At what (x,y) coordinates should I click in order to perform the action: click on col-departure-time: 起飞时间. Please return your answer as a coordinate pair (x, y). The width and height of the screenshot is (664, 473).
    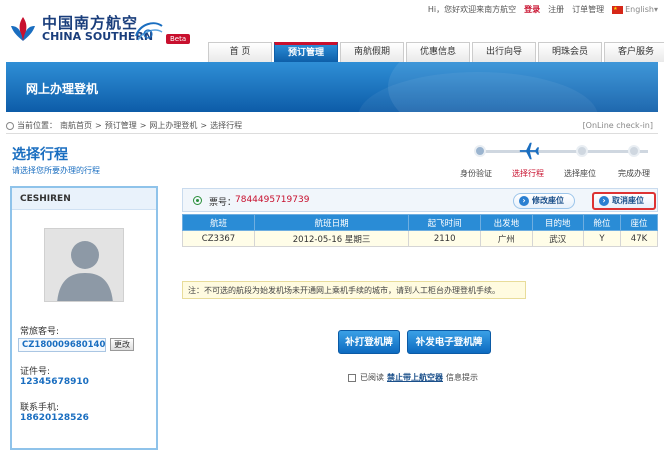
    Looking at the image, I should click on (445, 222).